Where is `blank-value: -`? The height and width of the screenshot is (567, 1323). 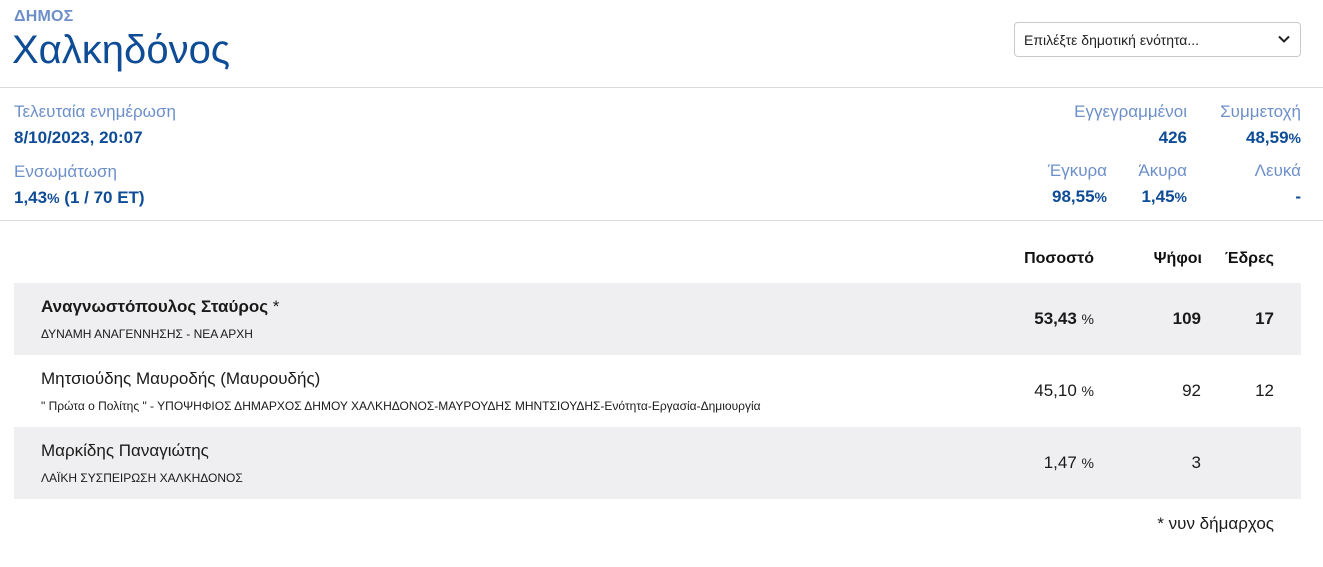
blank-value: - is located at coordinates (1298, 196).